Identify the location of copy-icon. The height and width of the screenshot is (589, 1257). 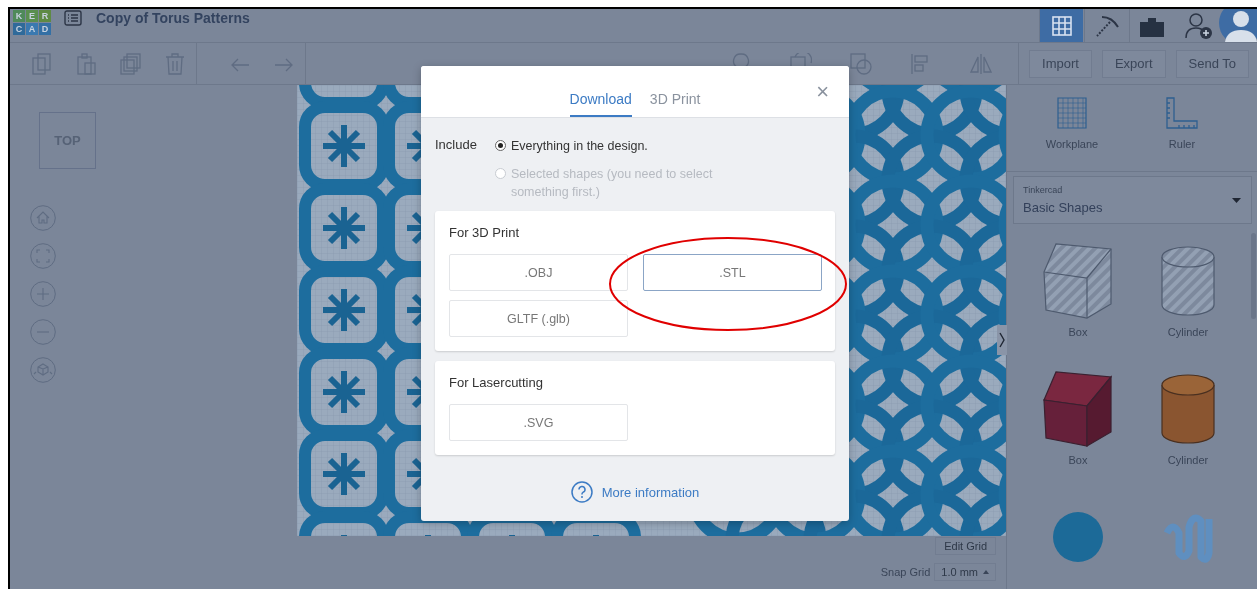
(43, 63).